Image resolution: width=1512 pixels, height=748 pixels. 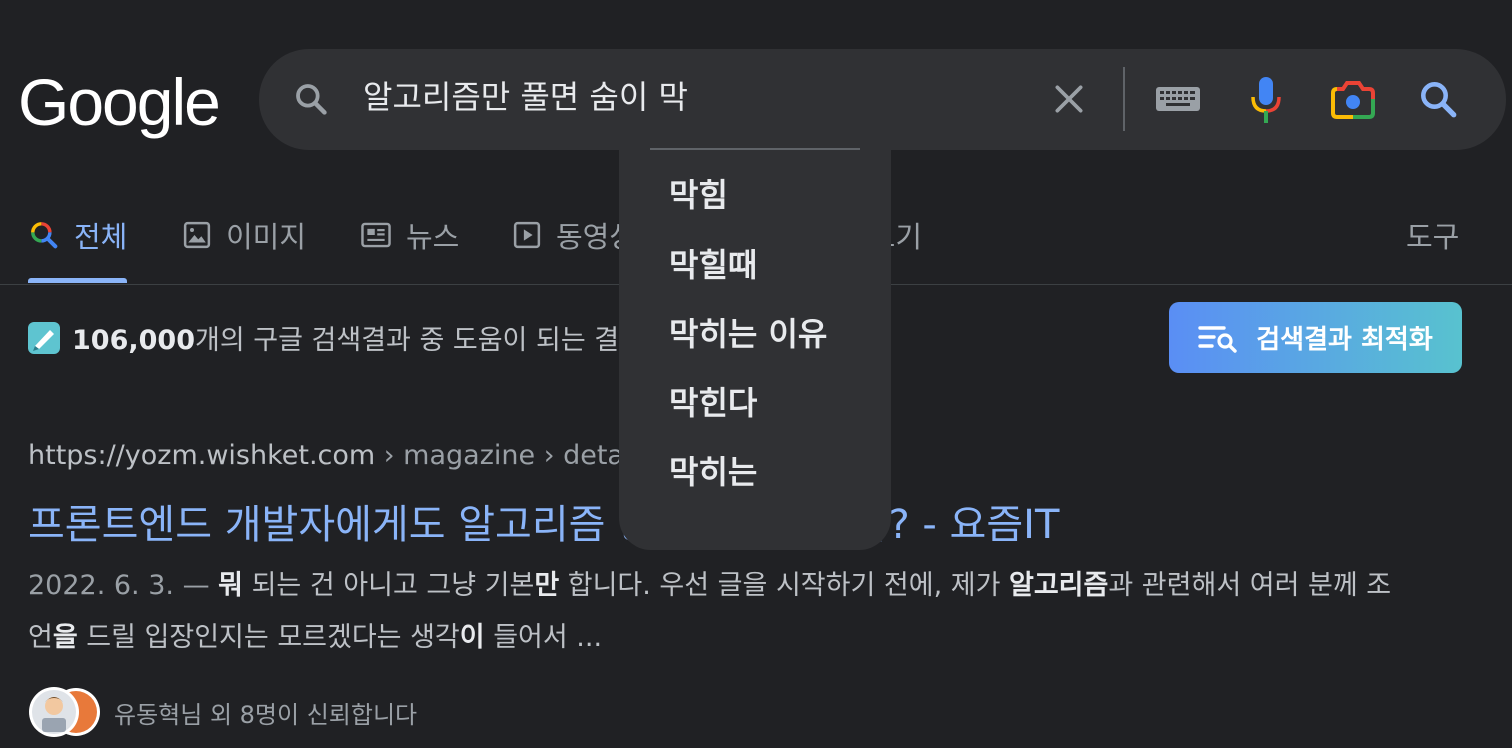 I want to click on result-stats: 106,000개의 구글 검색결과 중 도움이 되는 결과, so click(x=336, y=337).